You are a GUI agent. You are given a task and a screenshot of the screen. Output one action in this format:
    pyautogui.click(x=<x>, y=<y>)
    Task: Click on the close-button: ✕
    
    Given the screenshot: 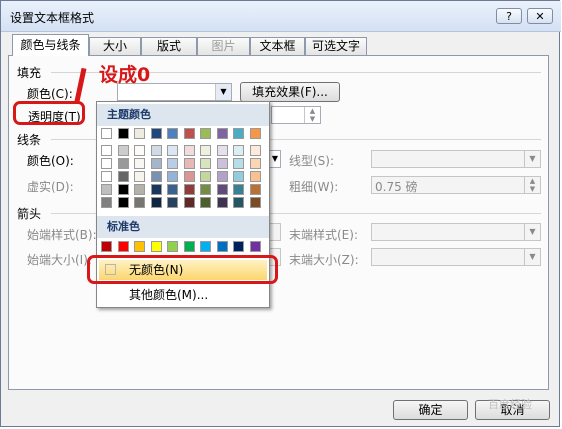 What is the action you would take?
    pyautogui.click(x=540, y=16)
    